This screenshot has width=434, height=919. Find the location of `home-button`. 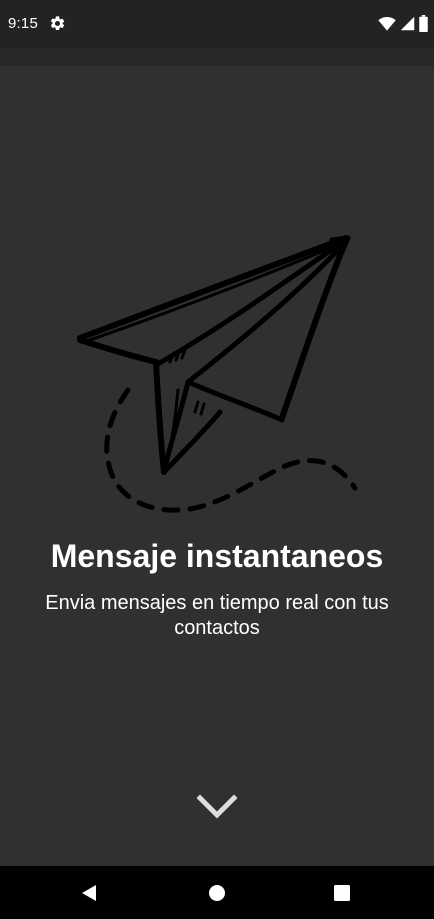

home-button is located at coordinates (217, 892).